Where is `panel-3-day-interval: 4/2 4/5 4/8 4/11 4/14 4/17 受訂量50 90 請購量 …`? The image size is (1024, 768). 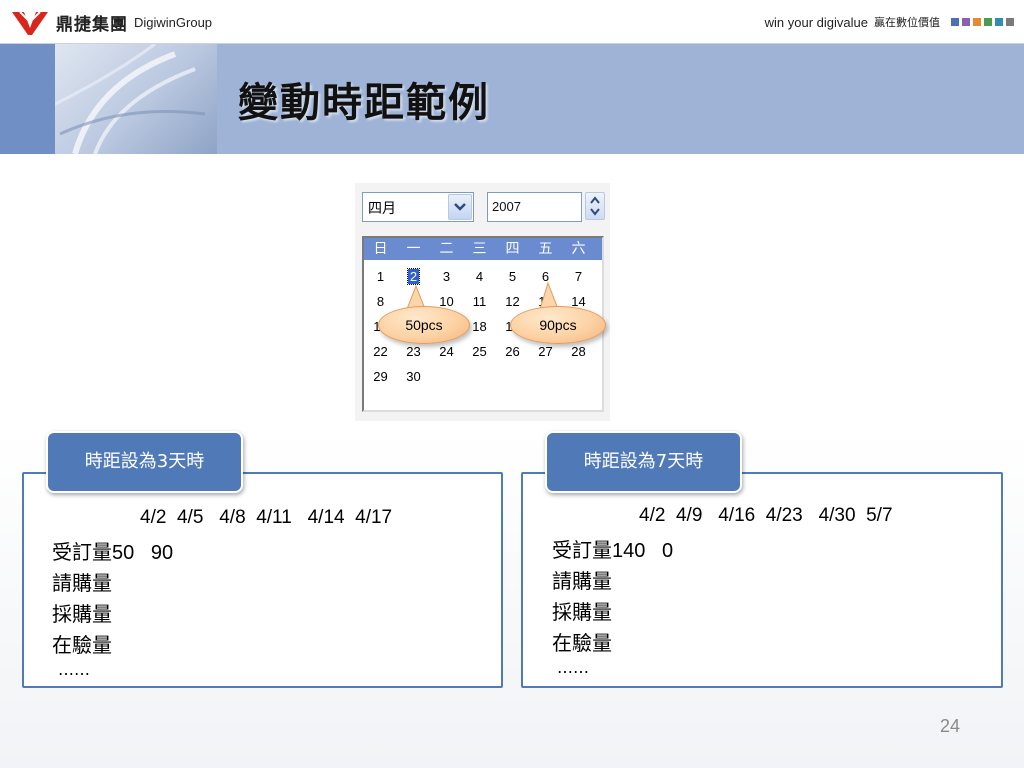 panel-3-day-interval: 4/2 4/5 4/8 4/11 4/14 4/17 受訂量50 90 請購量 … is located at coordinates (262, 580).